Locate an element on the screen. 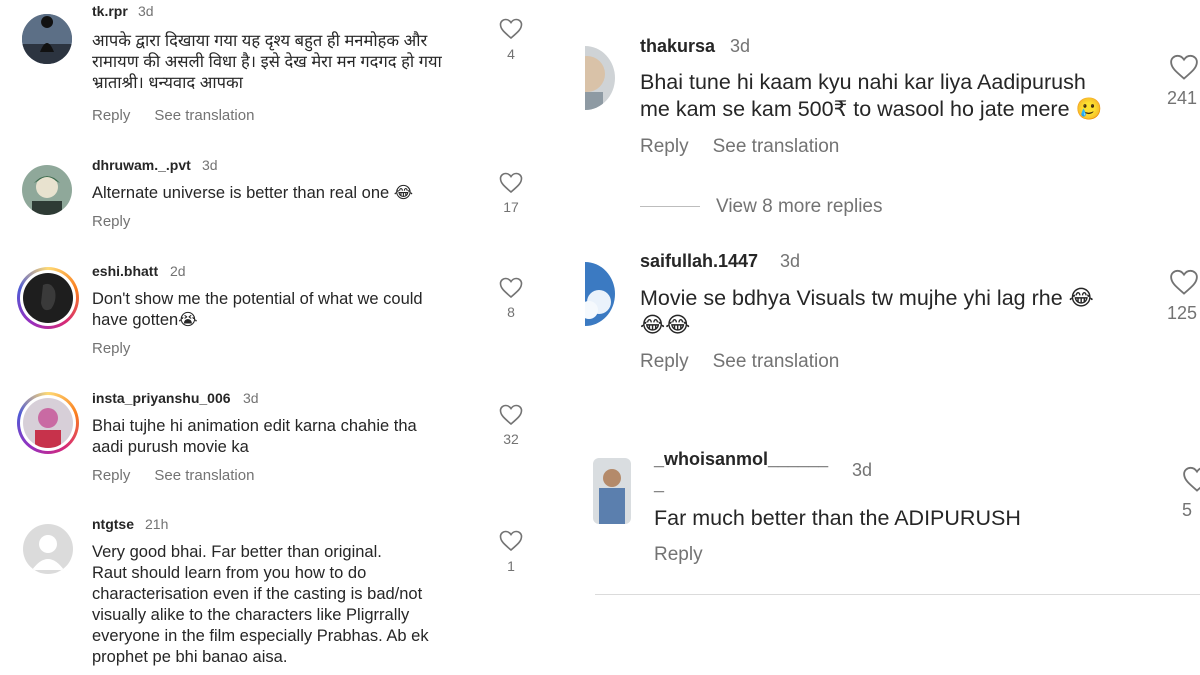 The width and height of the screenshot is (1200, 675). like-count: 8 is located at coordinates (511, 312).